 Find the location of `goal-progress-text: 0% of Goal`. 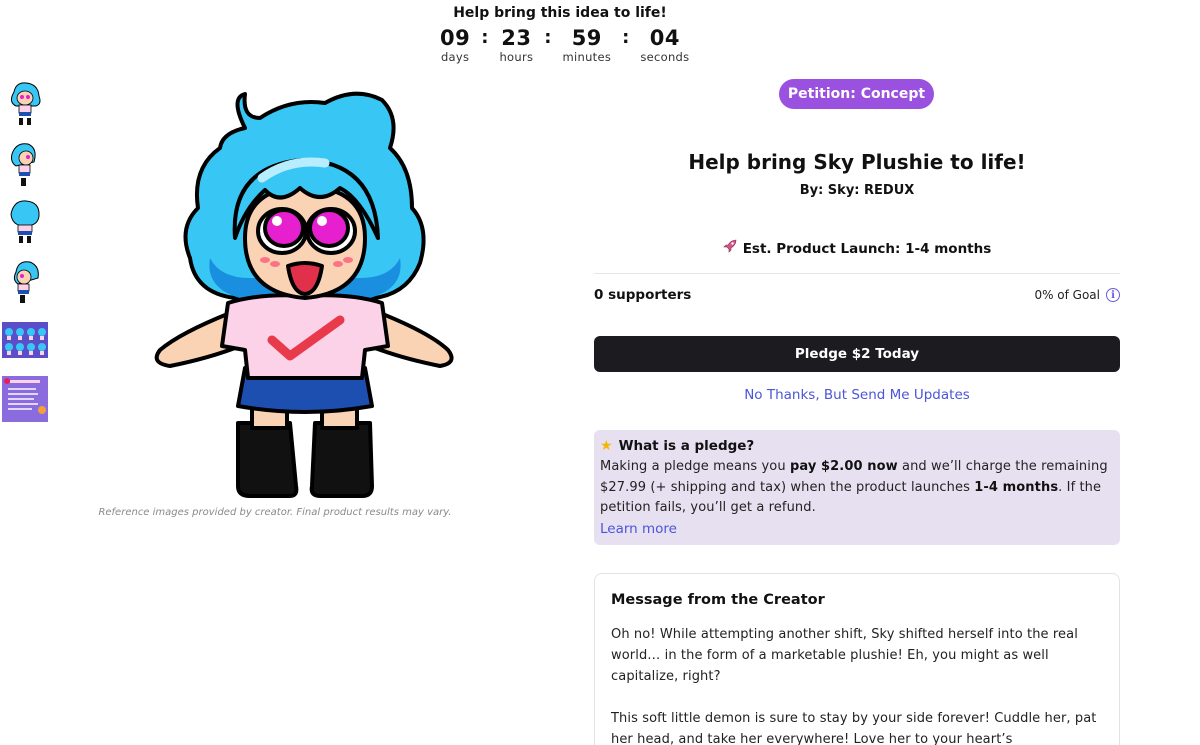

goal-progress-text: 0% of Goal is located at coordinates (1067, 295).